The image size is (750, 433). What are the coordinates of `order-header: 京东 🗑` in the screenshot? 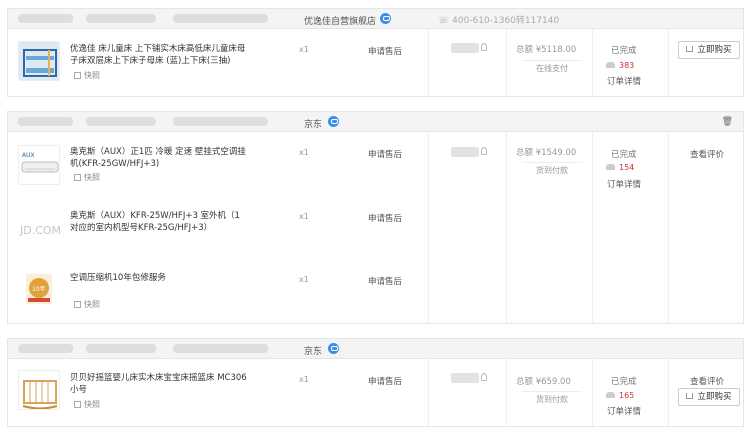 It's located at (375, 122).